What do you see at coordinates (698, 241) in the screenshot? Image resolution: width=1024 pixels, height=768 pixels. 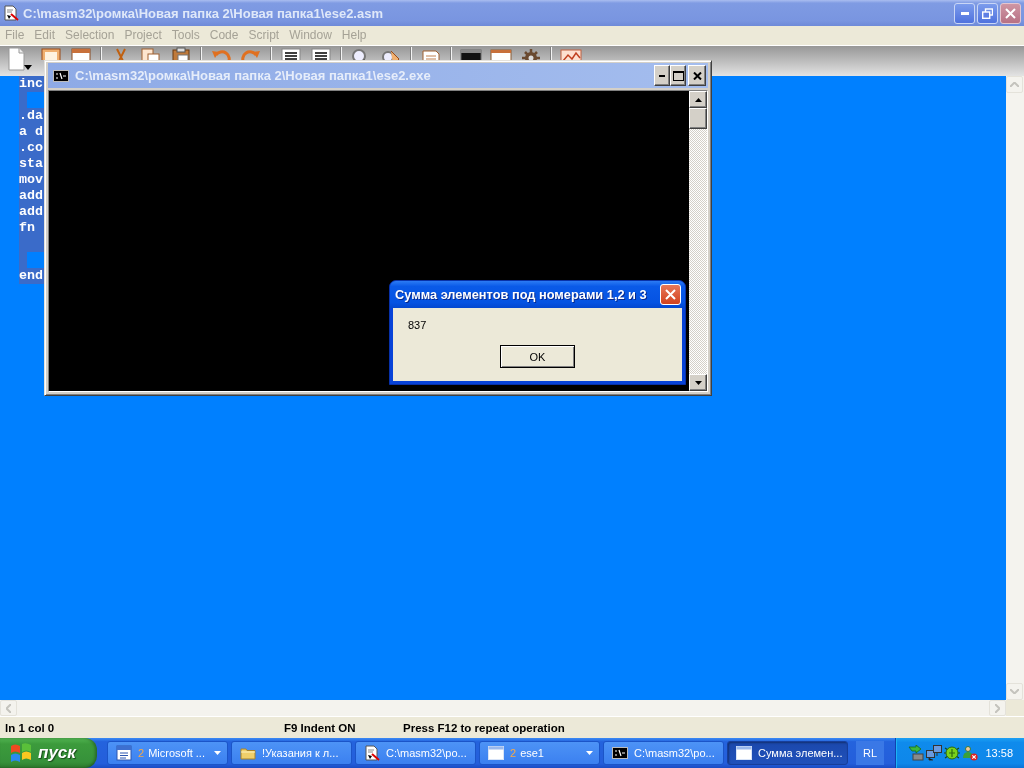 I see `vertical-scrollbar` at bounding box center [698, 241].